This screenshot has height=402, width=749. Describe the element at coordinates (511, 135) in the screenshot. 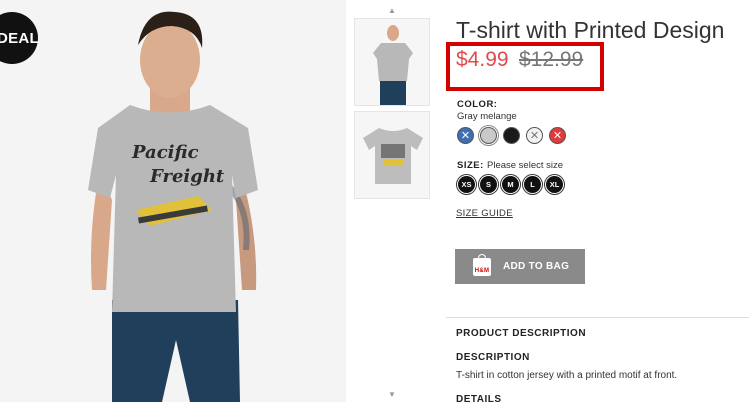

I see `color-swatch-black` at that location.